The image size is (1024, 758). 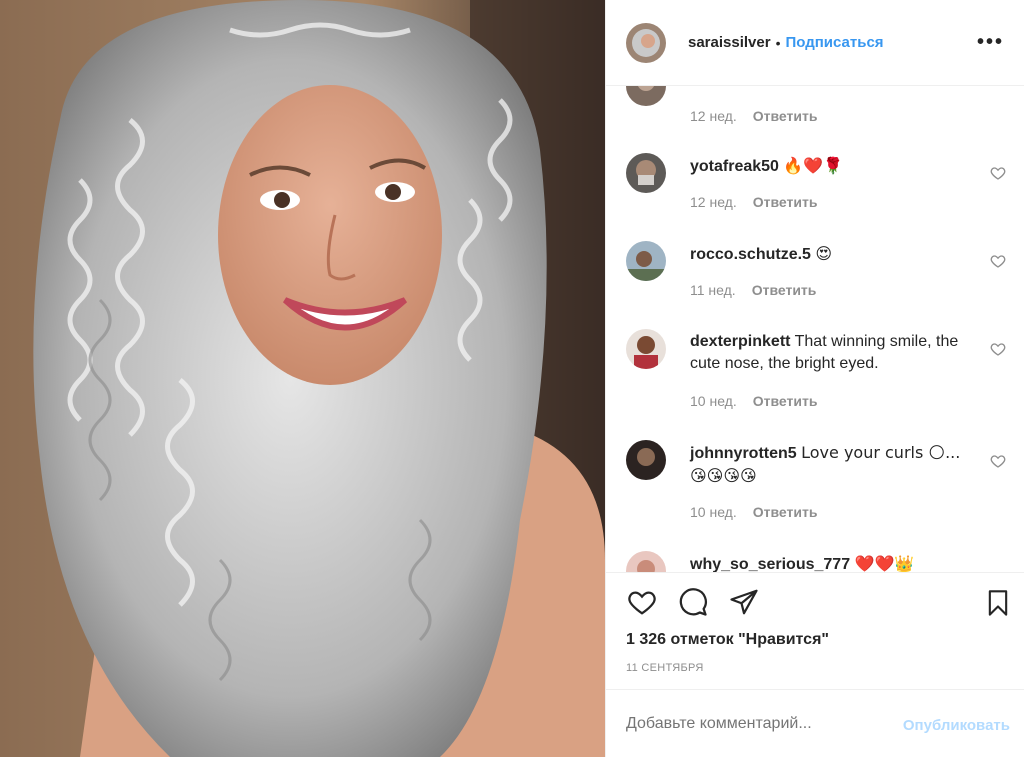 I want to click on author-avatar-image, so click(x=646, y=42).